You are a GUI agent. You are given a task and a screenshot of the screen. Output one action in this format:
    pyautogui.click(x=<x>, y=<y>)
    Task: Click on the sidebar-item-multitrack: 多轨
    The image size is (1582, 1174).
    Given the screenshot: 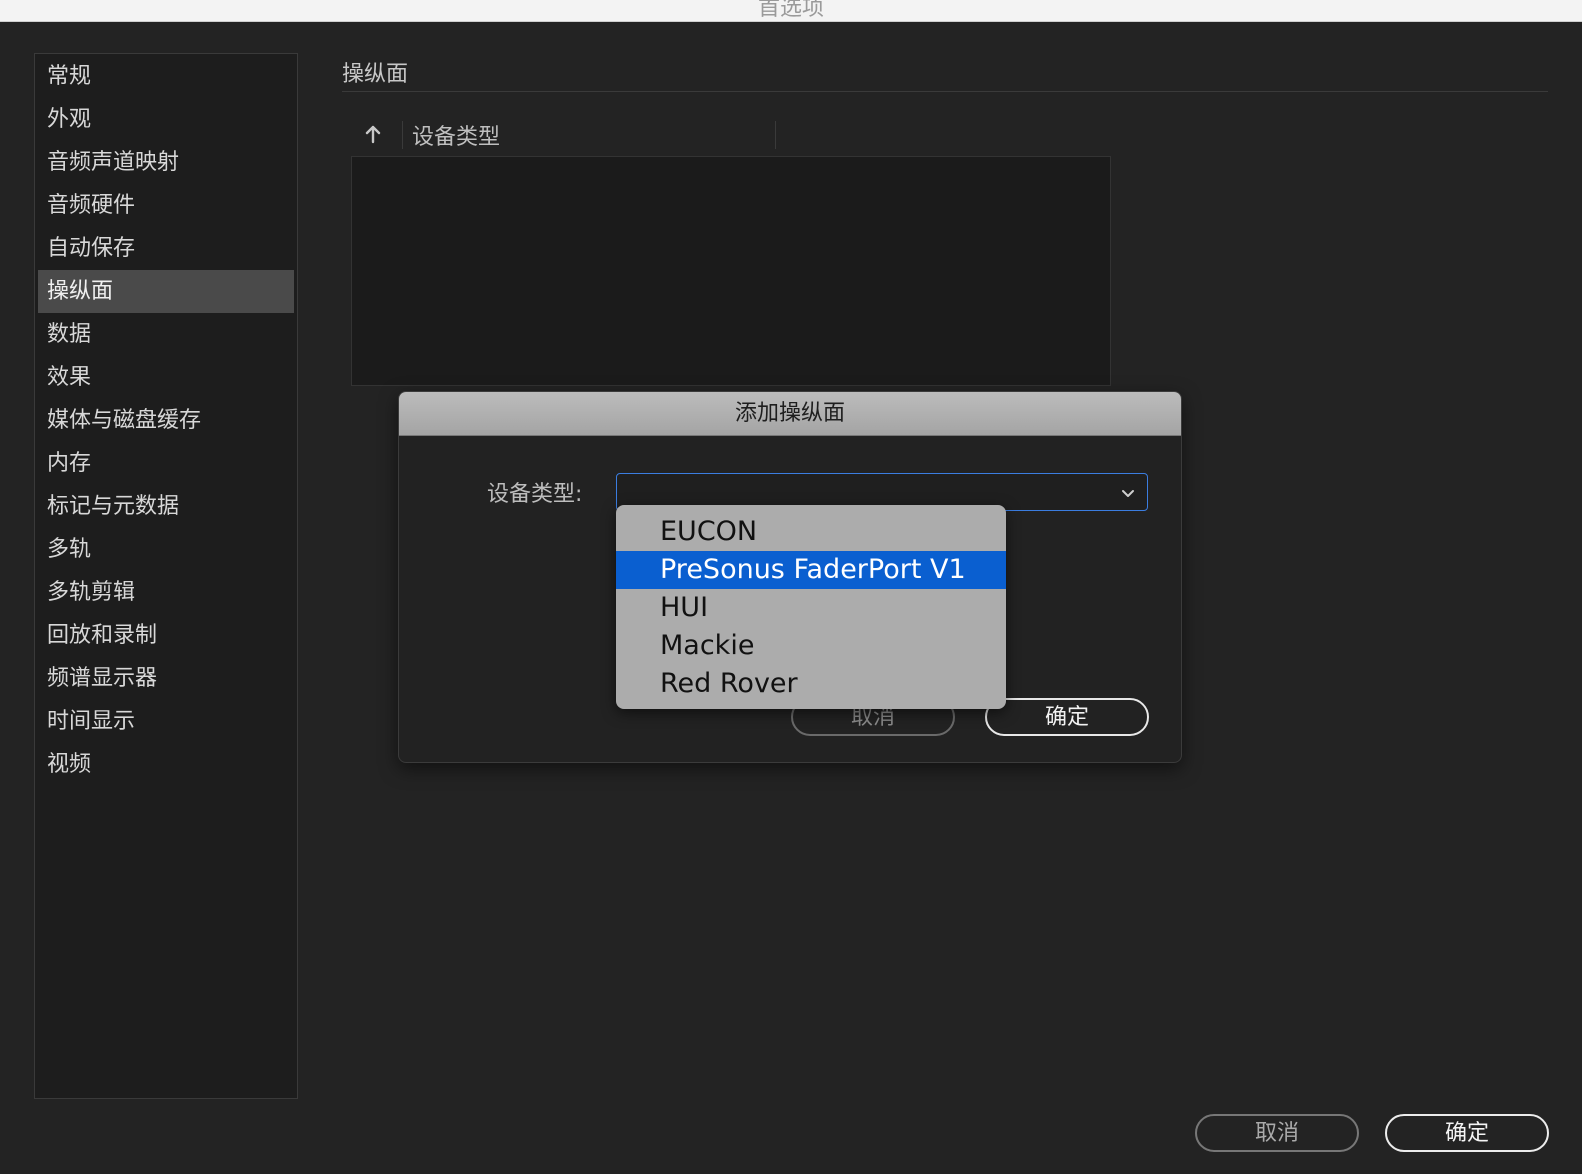 What is the action you would take?
    pyautogui.click(x=166, y=549)
    